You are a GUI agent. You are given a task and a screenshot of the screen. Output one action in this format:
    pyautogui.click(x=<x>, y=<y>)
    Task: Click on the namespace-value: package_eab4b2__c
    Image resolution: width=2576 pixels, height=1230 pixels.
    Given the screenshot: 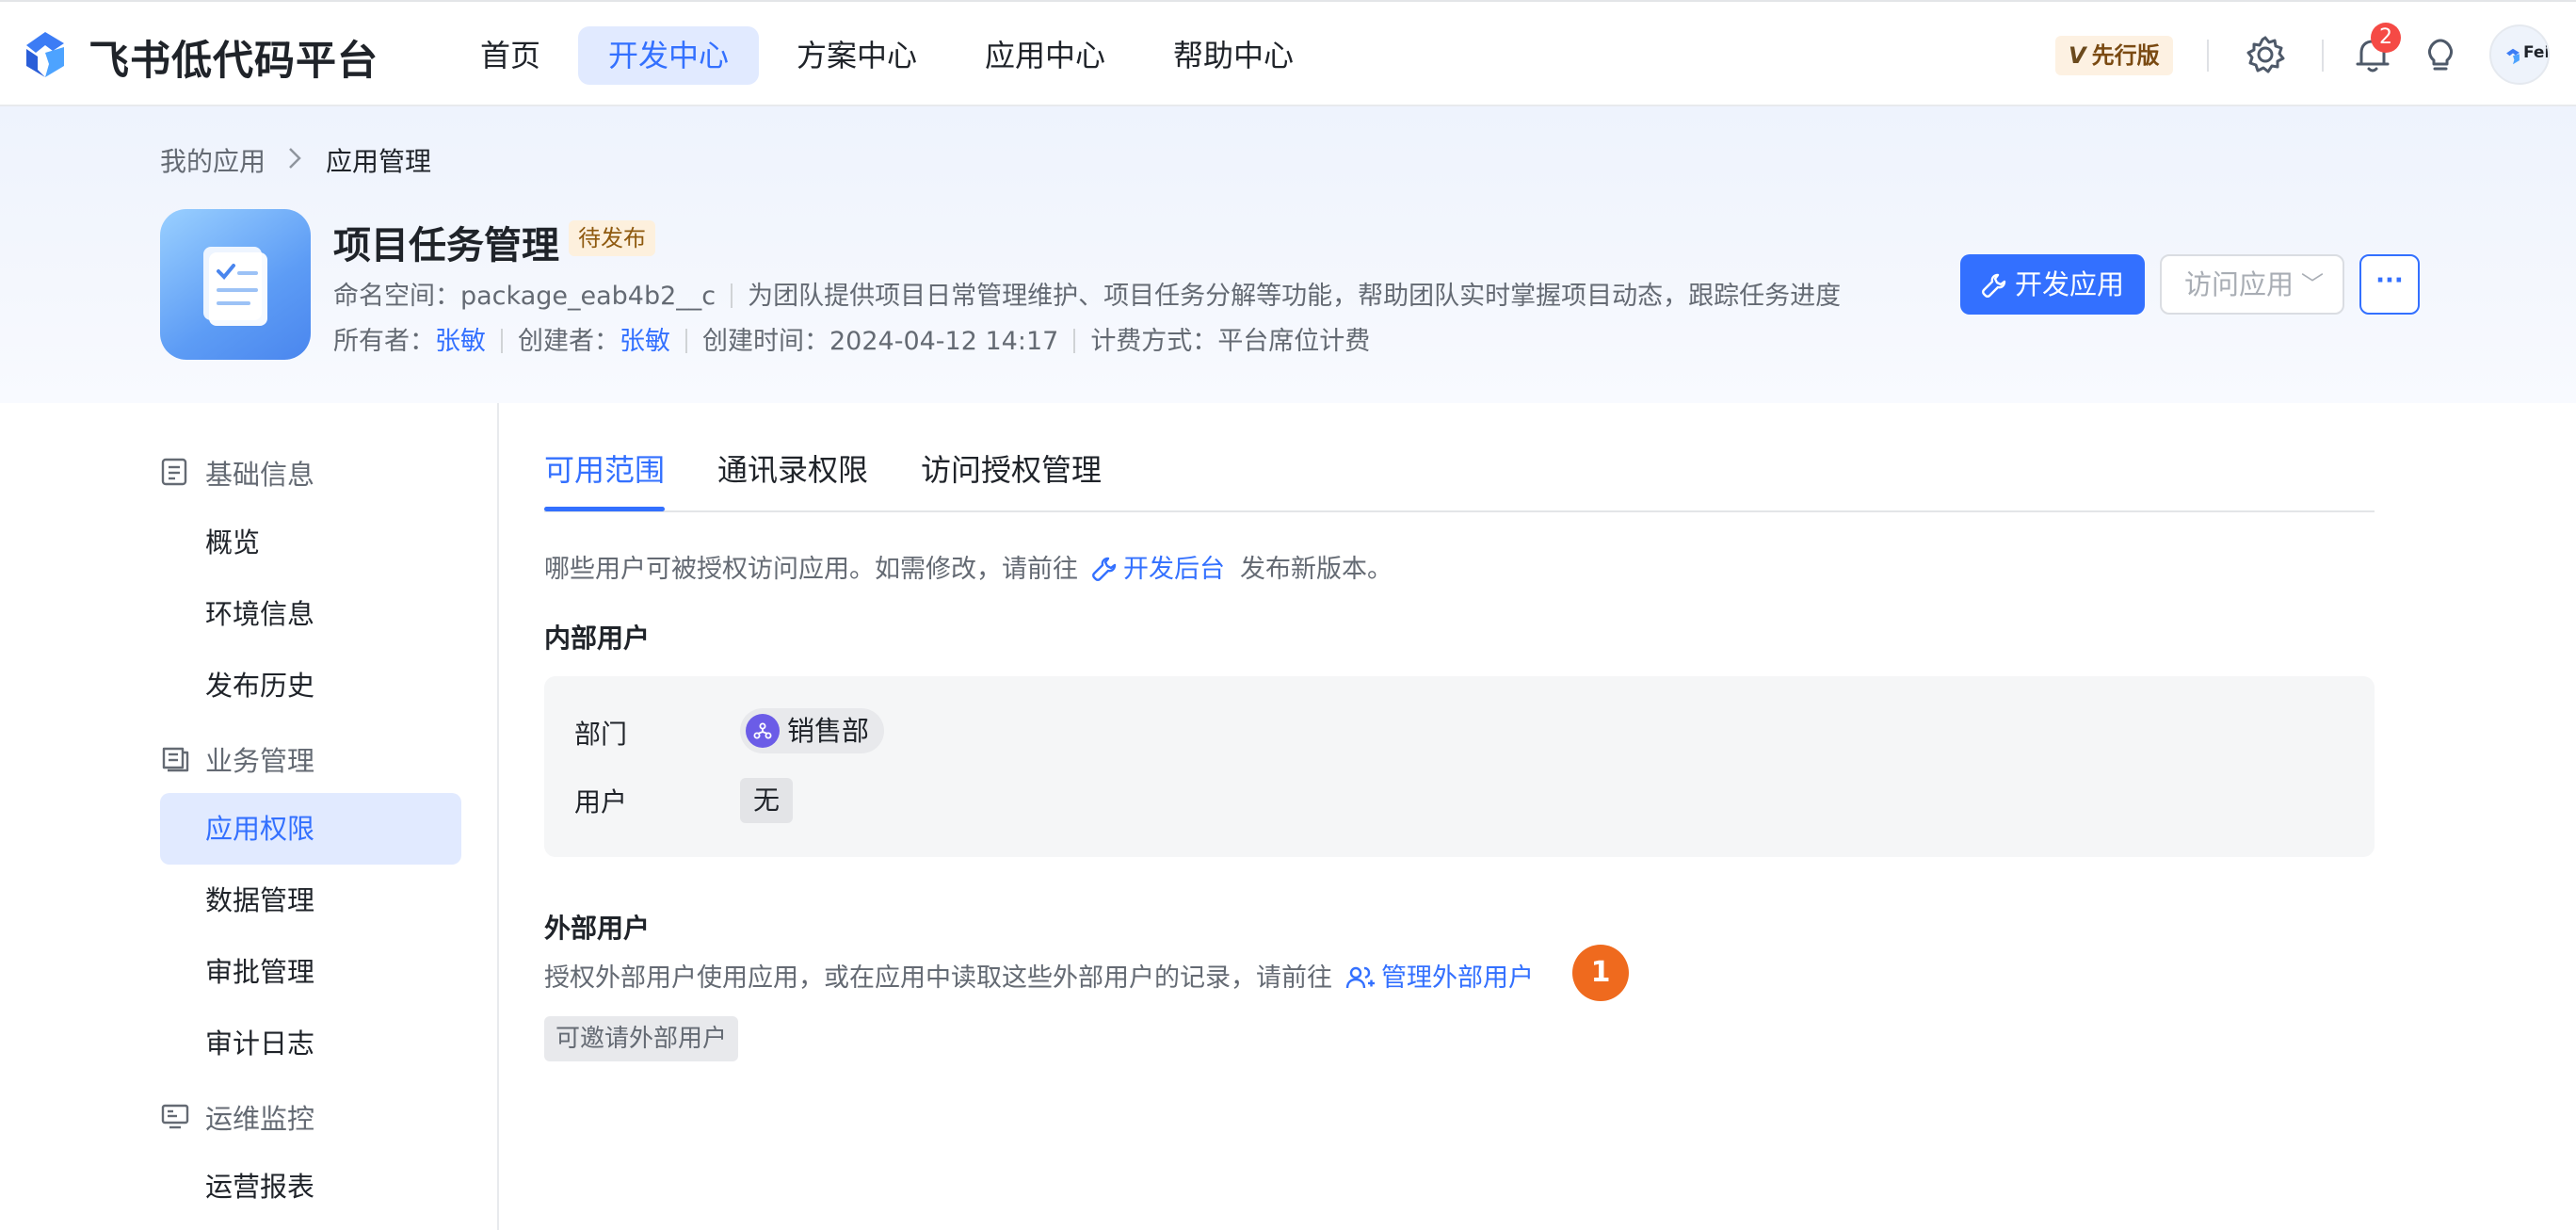 What is the action you would take?
    pyautogui.click(x=588, y=296)
    